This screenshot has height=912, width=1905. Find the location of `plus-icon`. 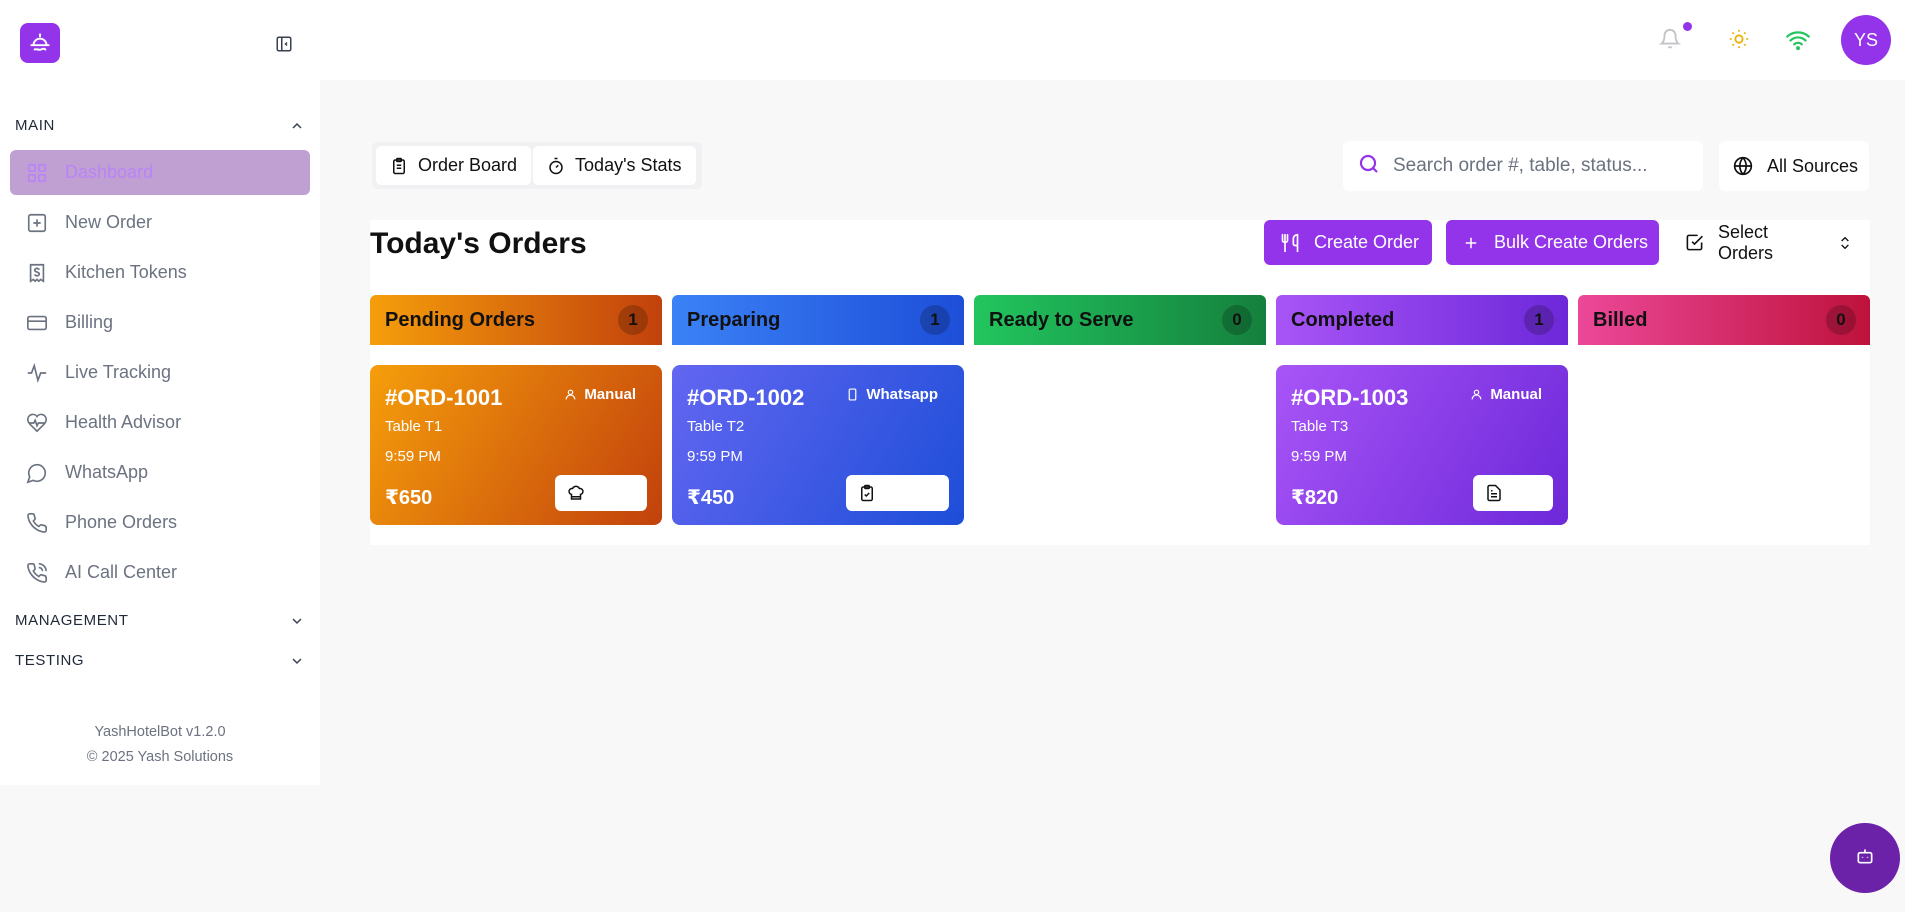

plus-icon is located at coordinates (1471, 243).